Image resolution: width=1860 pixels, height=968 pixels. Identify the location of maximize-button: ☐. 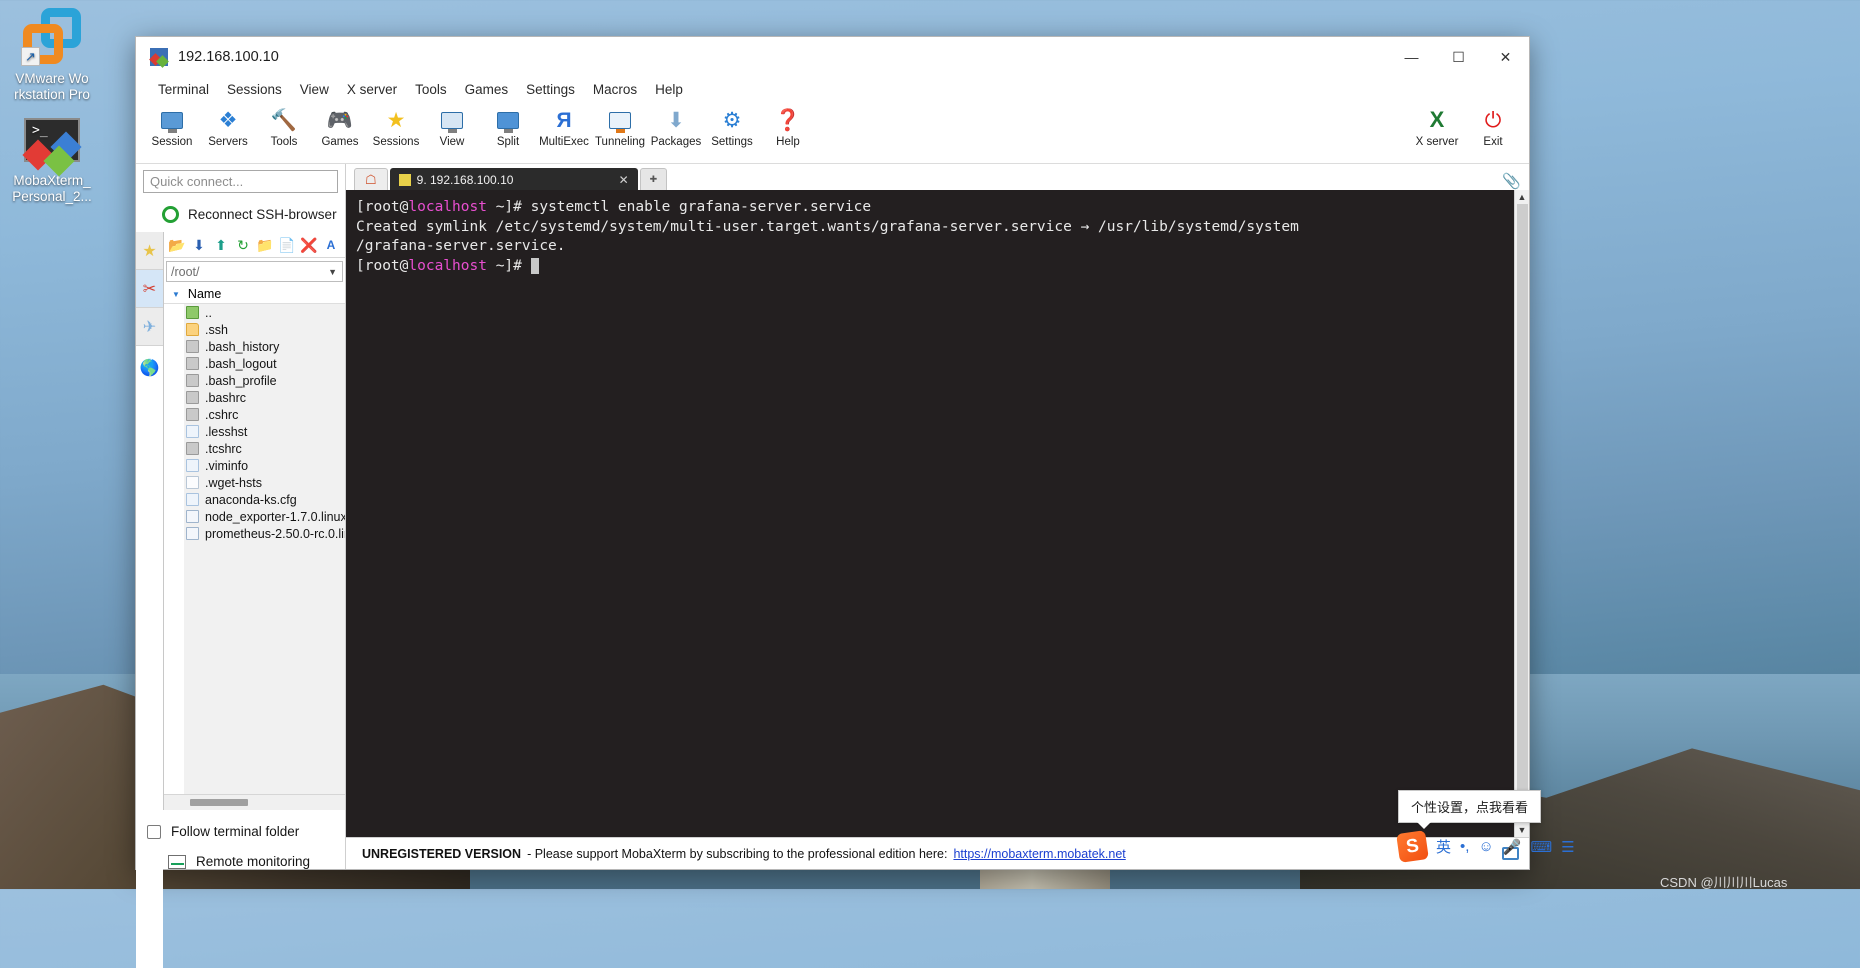
(1458, 57).